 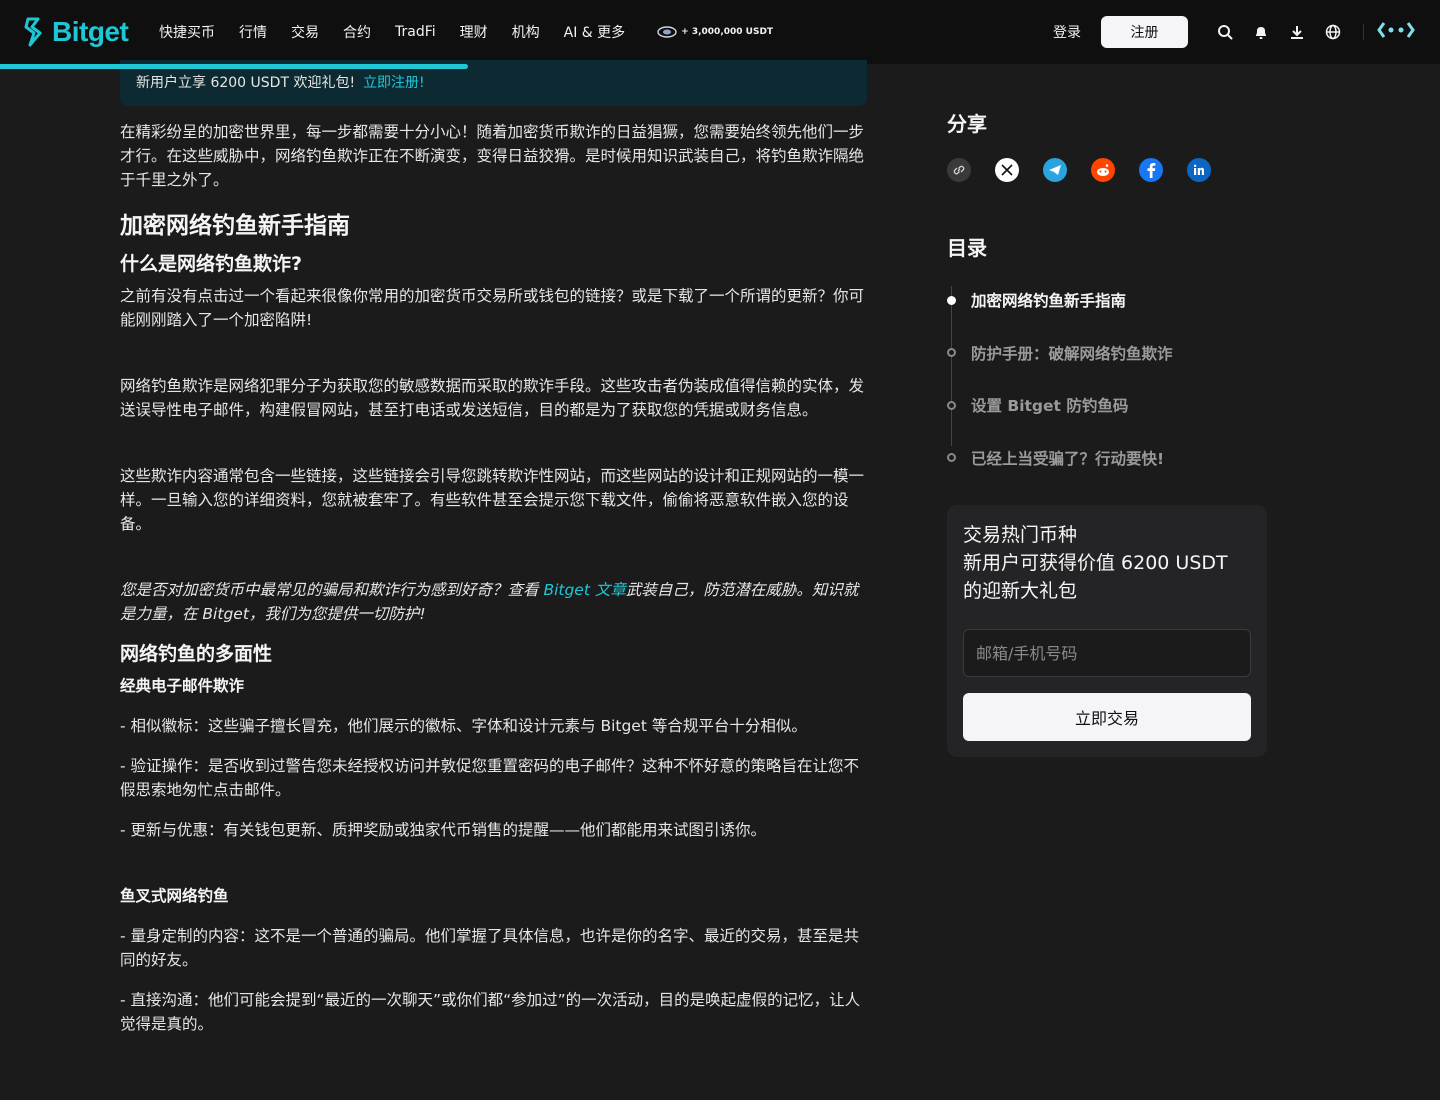 What do you see at coordinates (967, 248) in the screenshot?
I see `toc-title: 目录` at bounding box center [967, 248].